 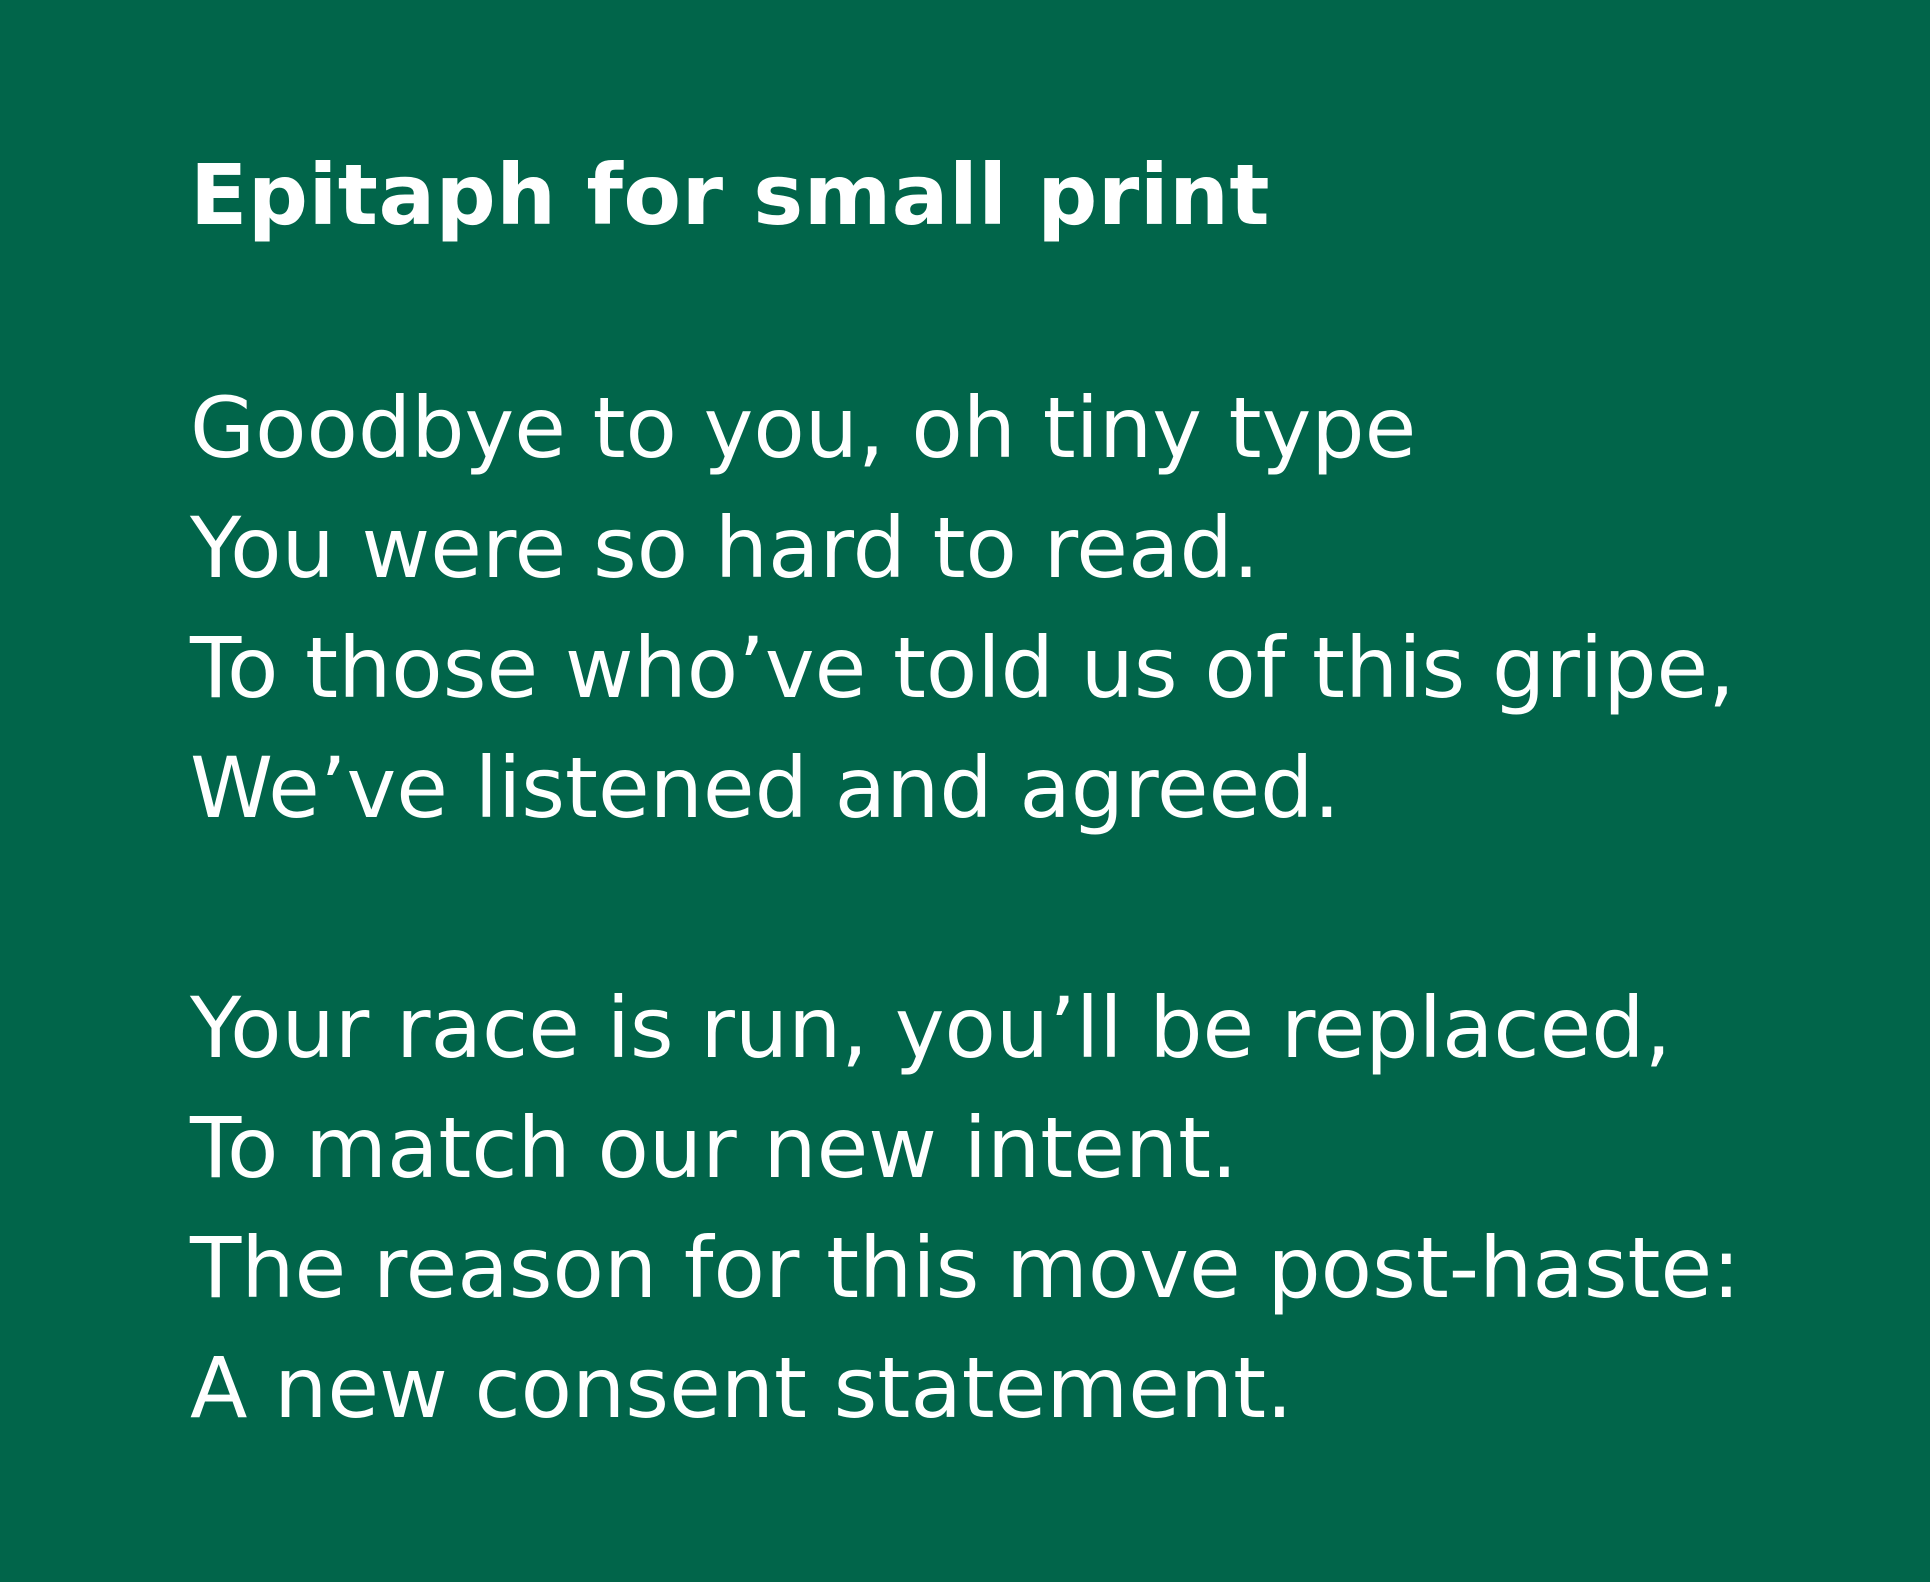 What do you see at coordinates (741, 1388) in the screenshot?
I see `poem-line: A new consent statement.` at bounding box center [741, 1388].